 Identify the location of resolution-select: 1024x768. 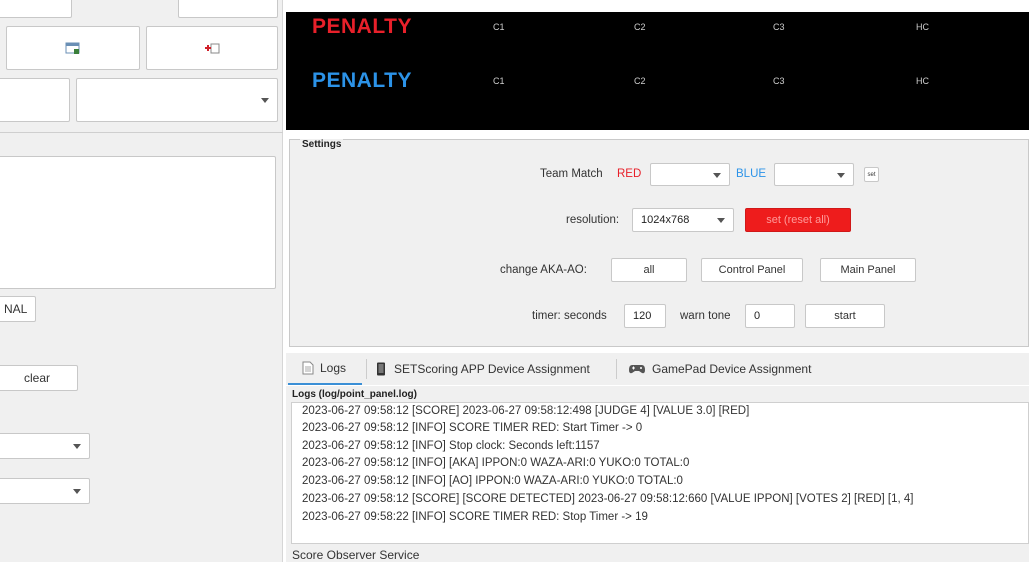
(683, 220).